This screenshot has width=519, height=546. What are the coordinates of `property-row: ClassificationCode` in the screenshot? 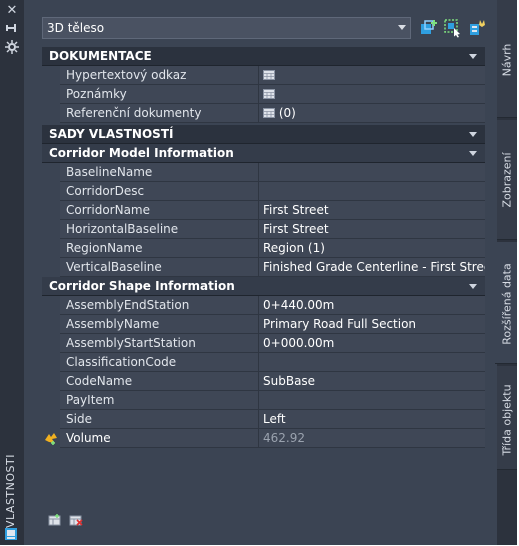 It's located at (263, 362).